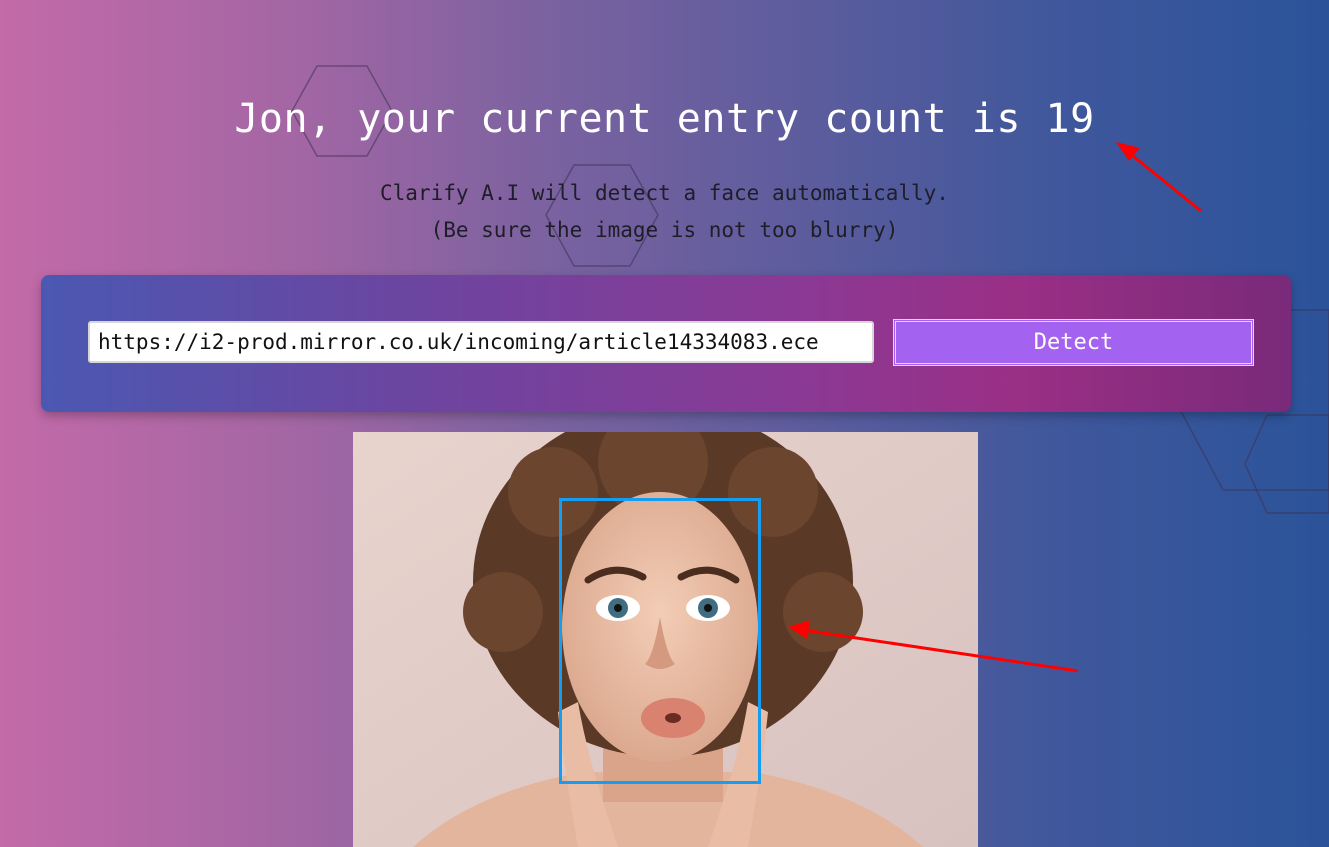 Image resolution: width=1329 pixels, height=847 pixels. I want to click on entry-count-heading: Jon, your current entry count is 19, so click(664, 119).